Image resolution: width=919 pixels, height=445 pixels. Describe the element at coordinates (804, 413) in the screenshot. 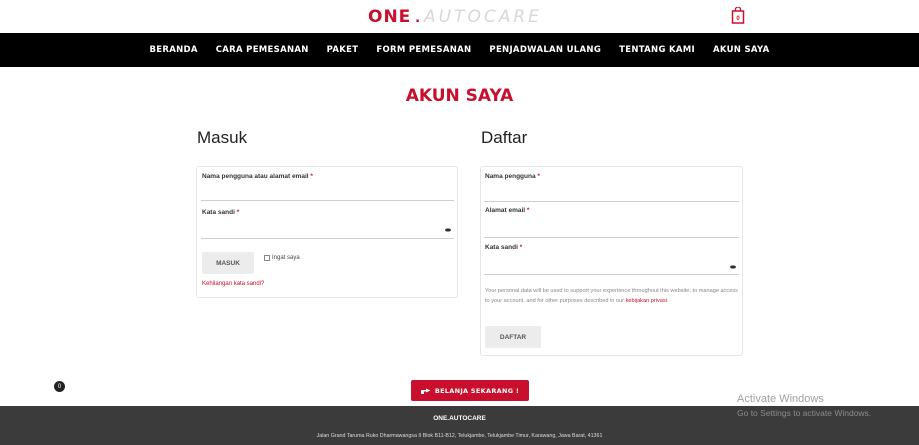

I see `watermark-line-2: Go to Settings to activate Windows.` at that location.